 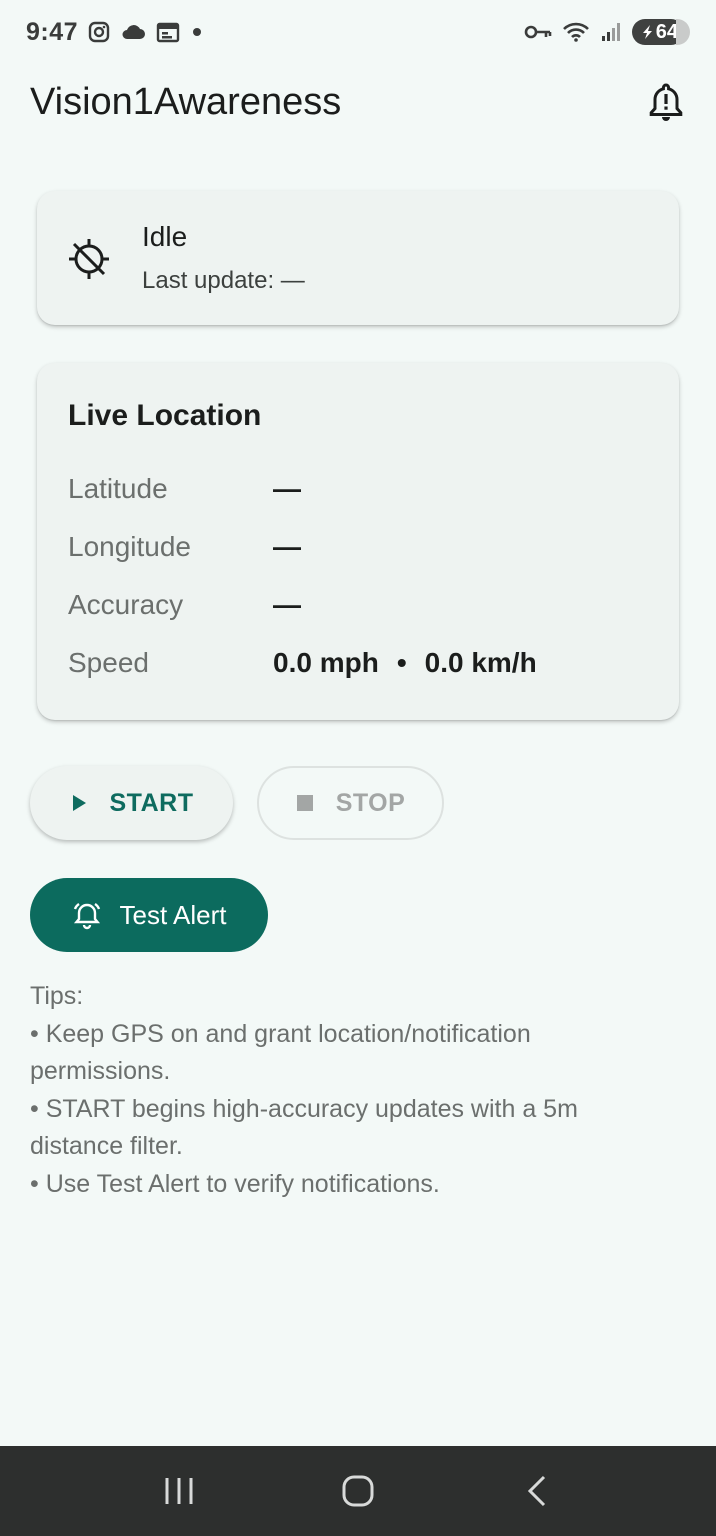 I want to click on system-nav-bar, so click(x=358, y=1491).